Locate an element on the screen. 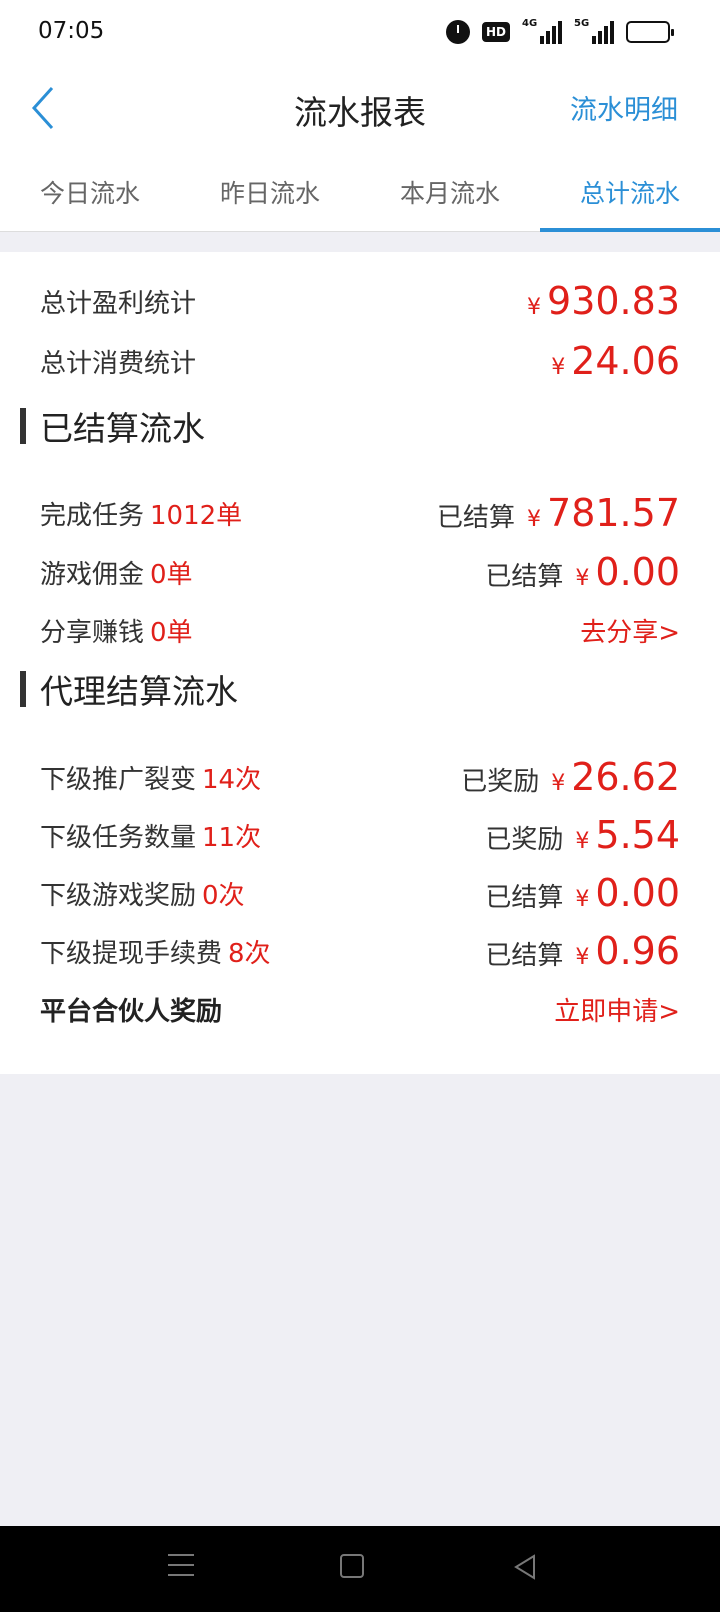 The width and height of the screenshot is (720, 1612). row-amount: 26.62 is located at coordinates (625, 777).